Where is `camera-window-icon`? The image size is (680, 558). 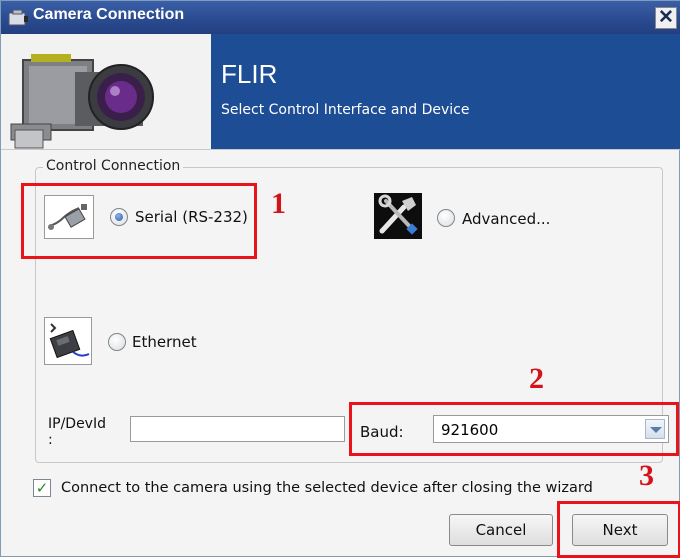
camera-window-icon is located at coordinates (18, 17).